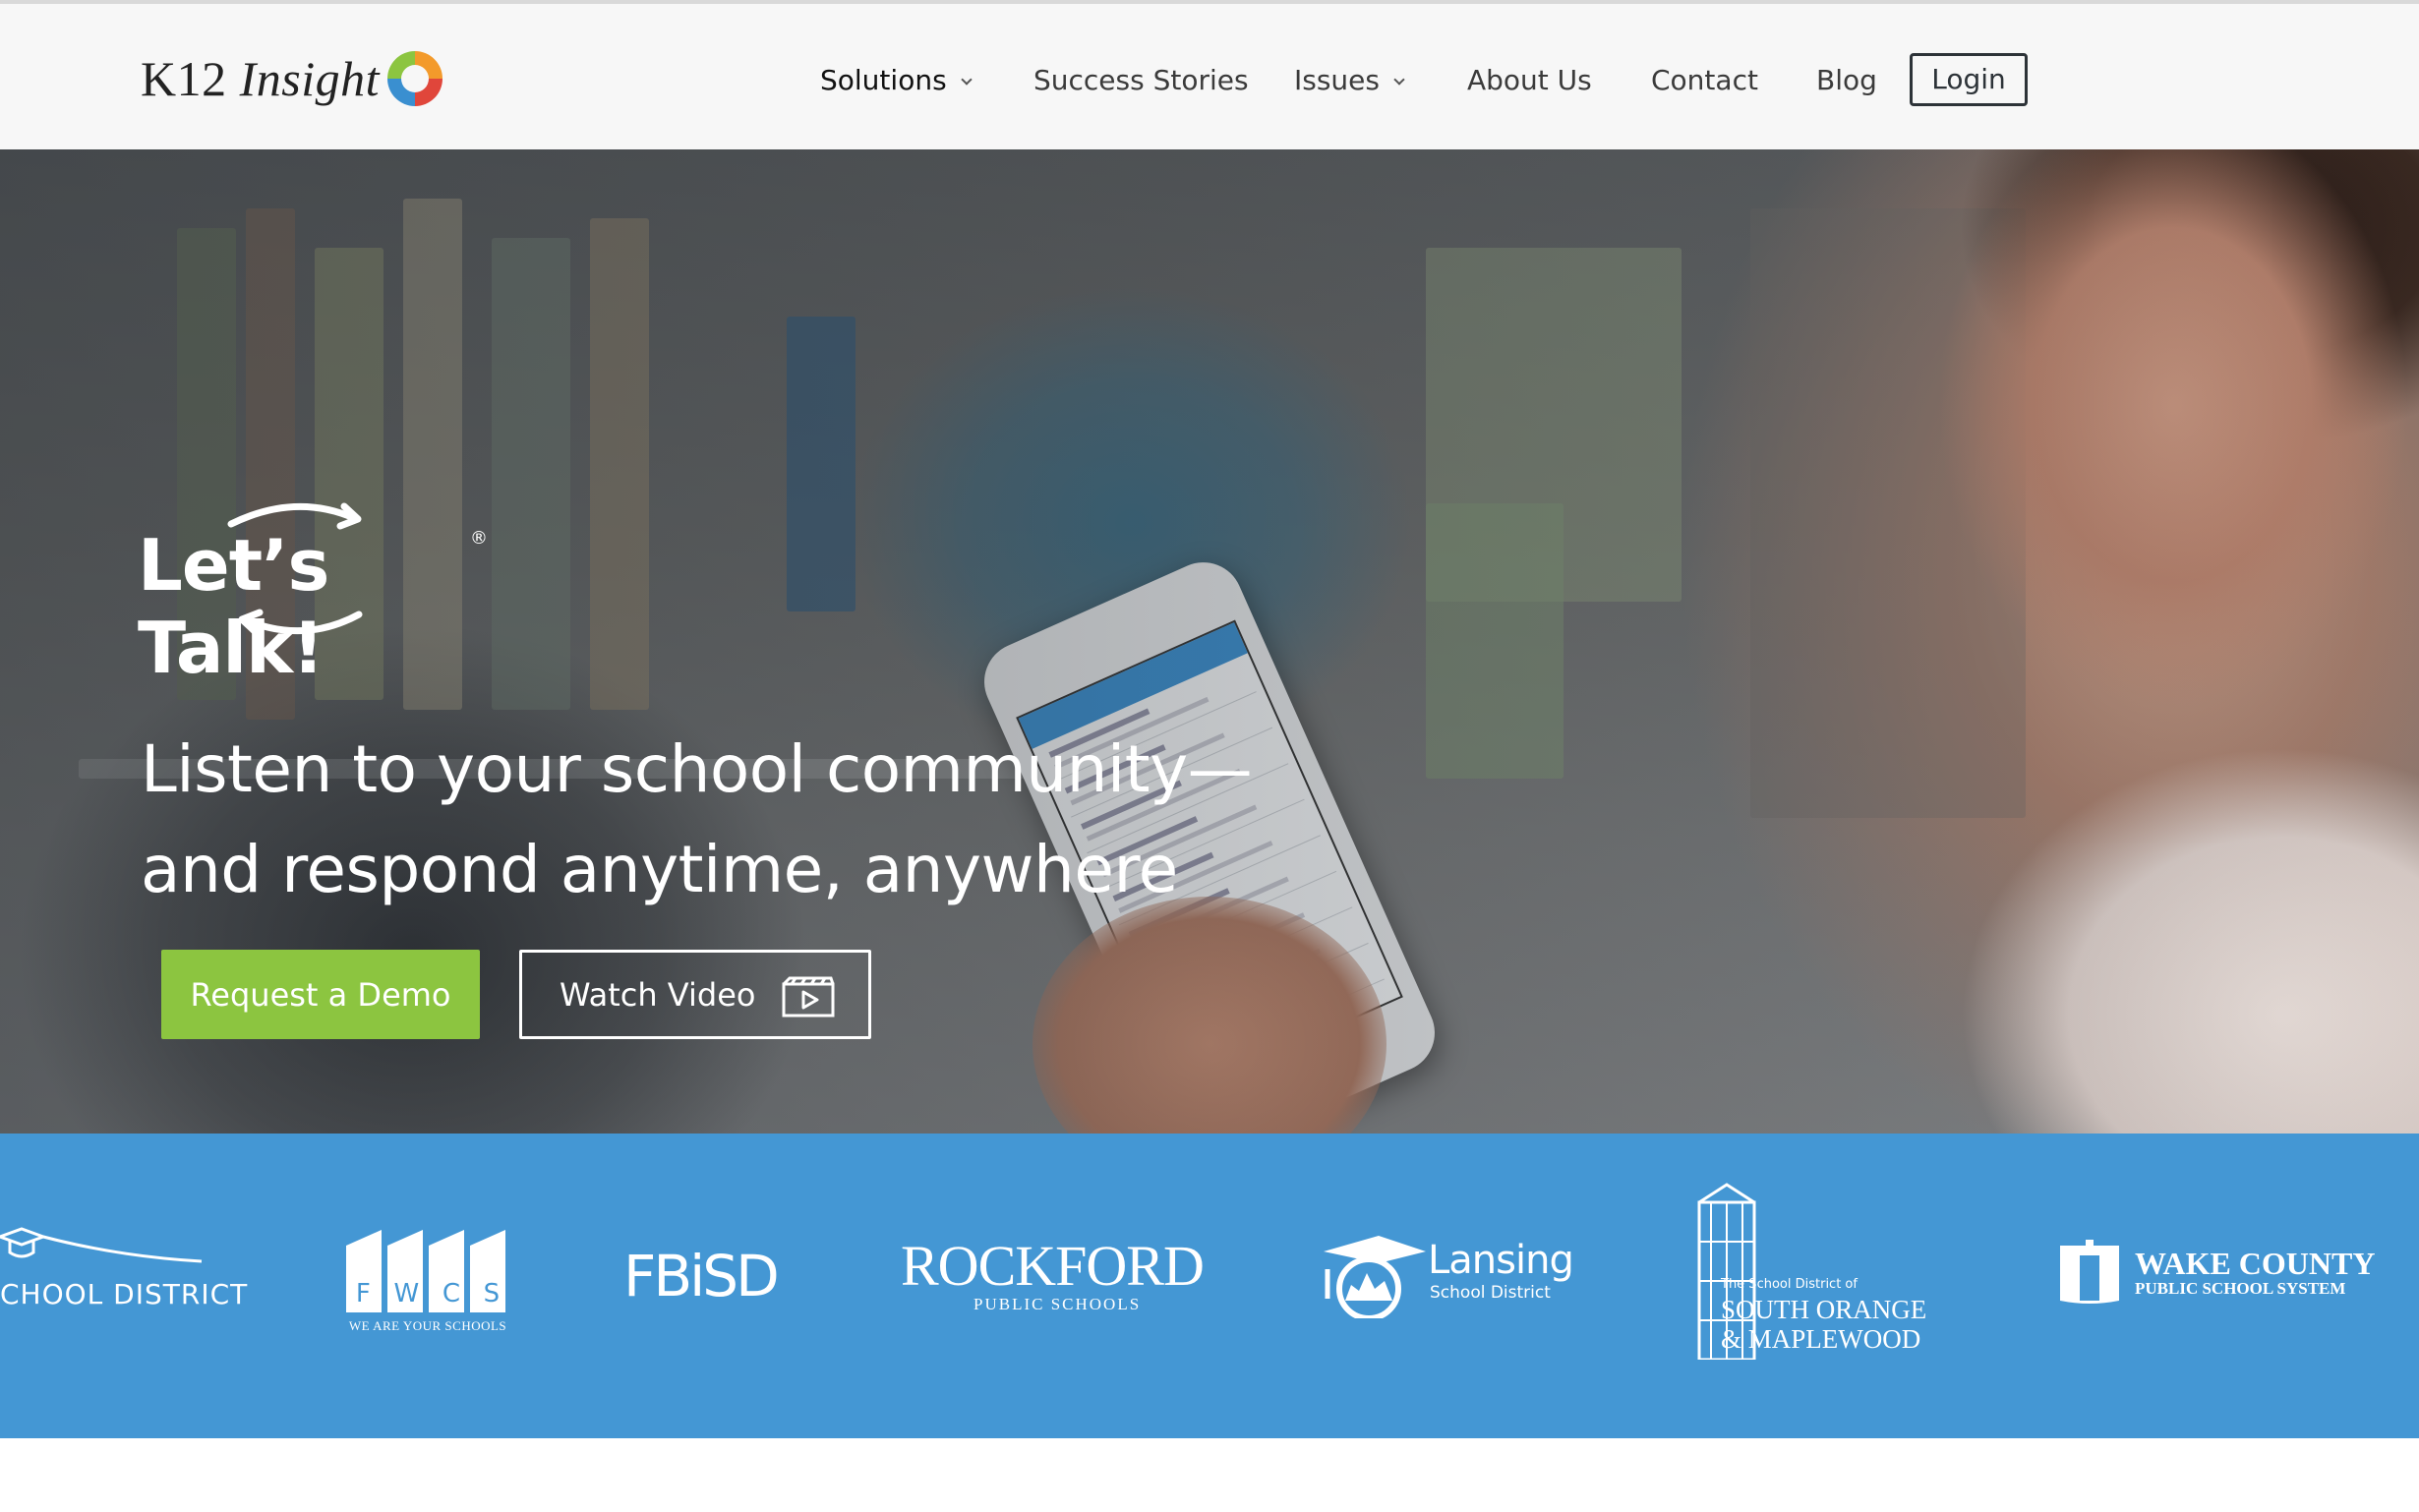 The image size is (2419, 1512). What do you see at coordinates (123, 1271) in the screenshot?
I see `school-district-logo-partial: CHOOL DISTRICT` at bounding box center [123, 1271].